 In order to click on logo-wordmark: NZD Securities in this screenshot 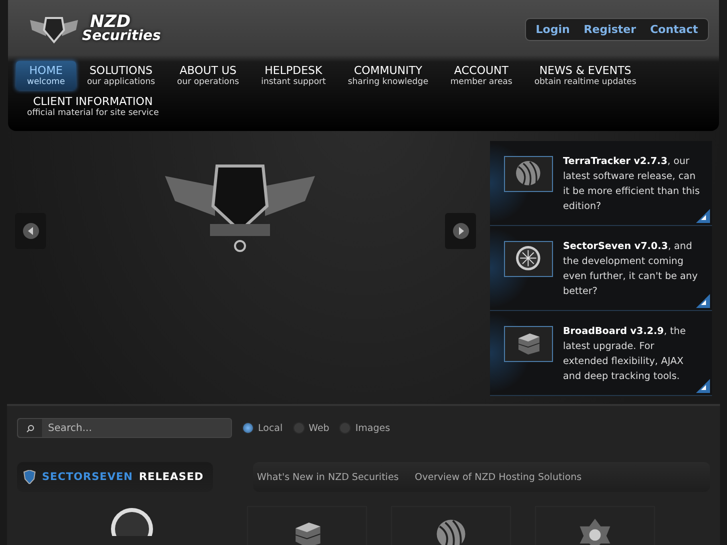, I will do `click(121, 29)`.